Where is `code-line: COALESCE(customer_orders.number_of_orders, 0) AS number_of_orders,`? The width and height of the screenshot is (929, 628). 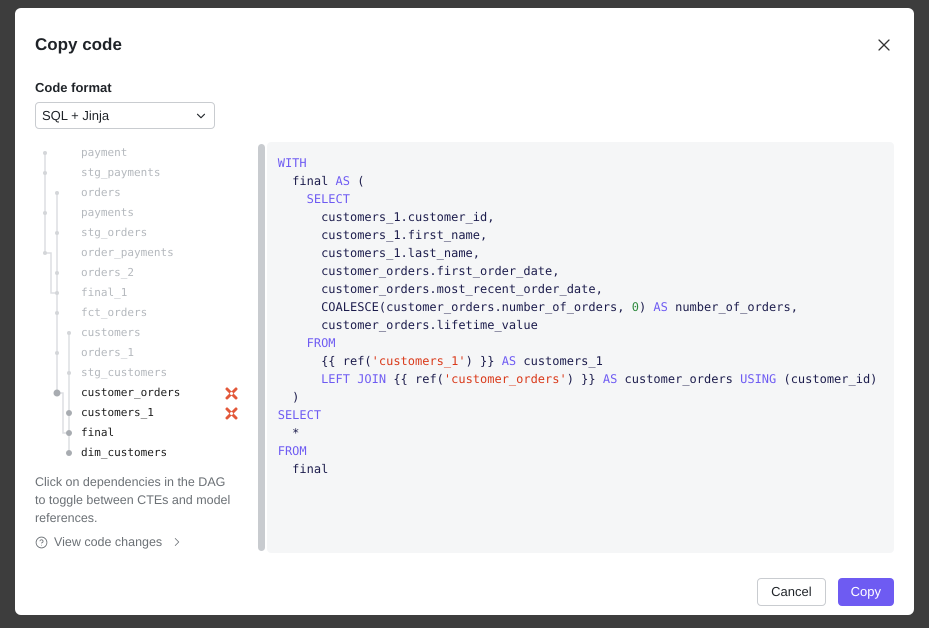
code-line: COALESCE(customer_orders.number_of_orders, 0) AS number_of_orders, is located at coordinates (559, 307).